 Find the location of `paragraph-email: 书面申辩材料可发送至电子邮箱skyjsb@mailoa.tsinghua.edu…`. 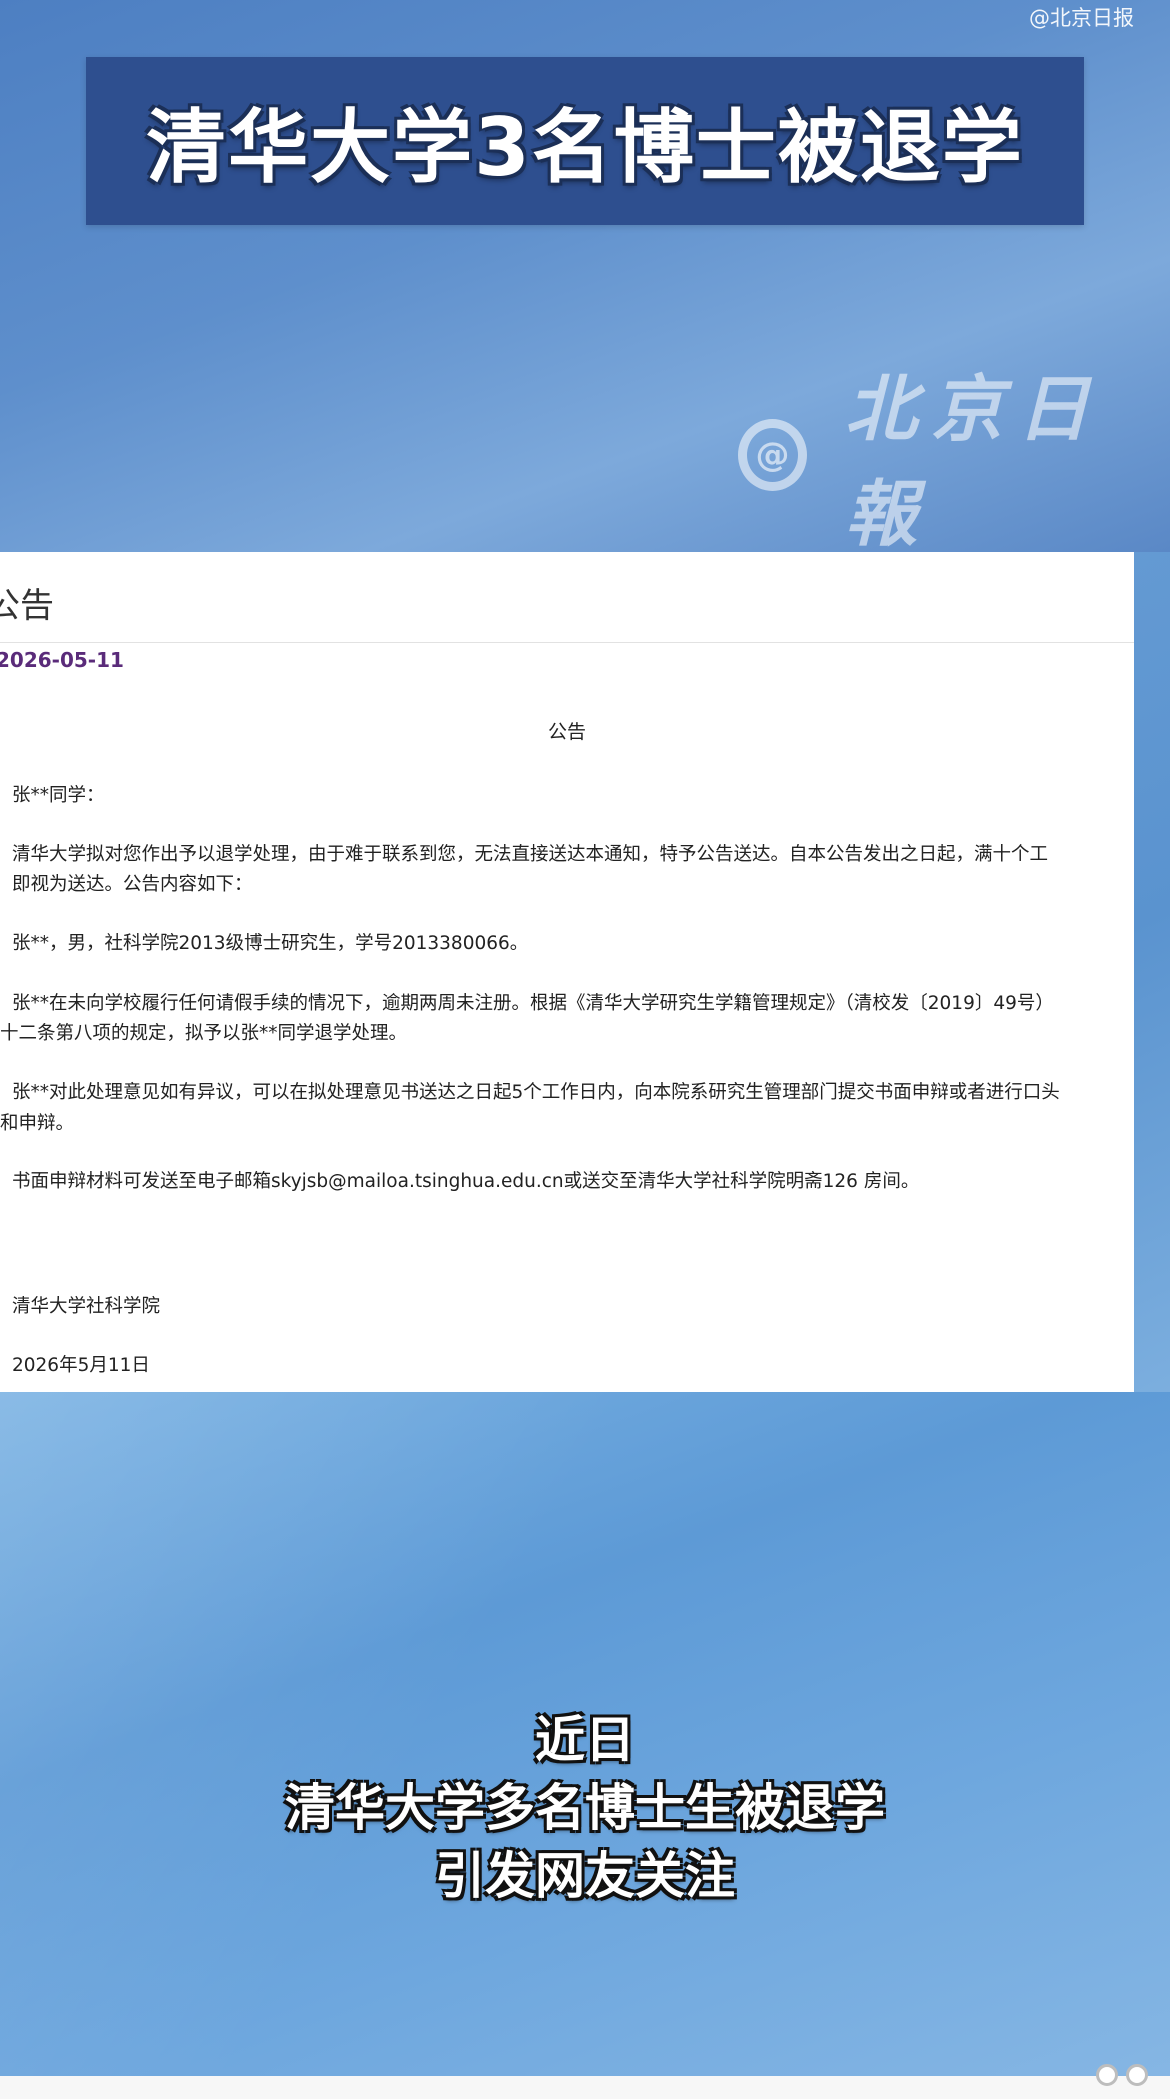

paragraph-email: 书面申辩材料可发送至电子邮箱skyjsb@mailoa.tsinghua.edu… is located at coordinates (466, 1181).